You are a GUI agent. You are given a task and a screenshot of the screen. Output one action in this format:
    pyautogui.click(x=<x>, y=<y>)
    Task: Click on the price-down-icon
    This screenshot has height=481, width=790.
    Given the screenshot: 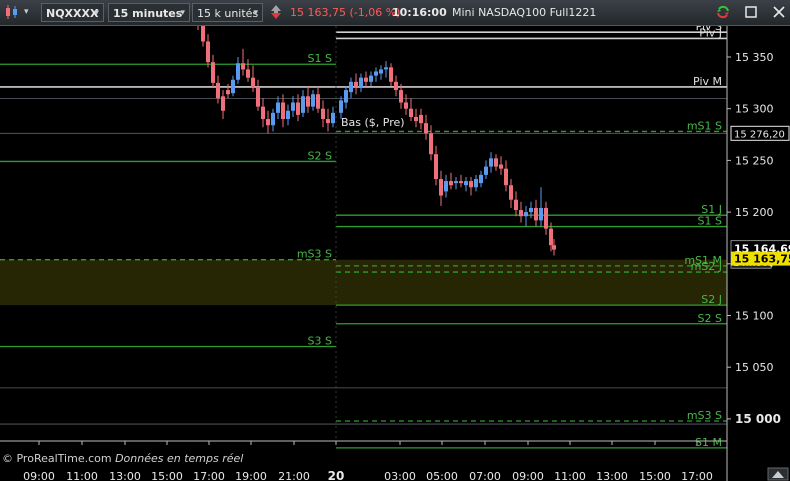 What is the action you would take?
    pyautogui.click(x=276, y=12)
    